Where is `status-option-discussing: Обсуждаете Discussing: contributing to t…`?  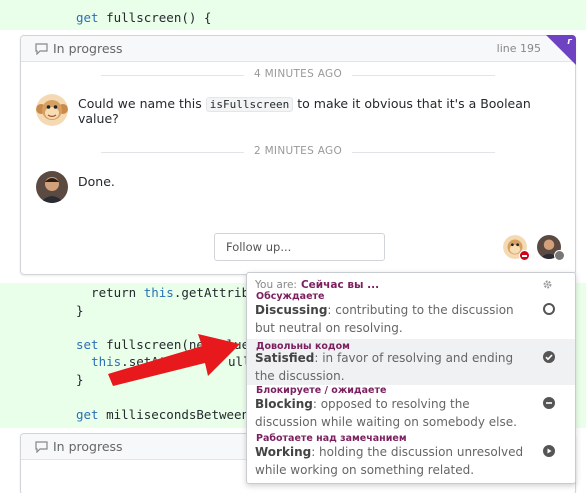
status-option-discussing: Обсуждаете Discussing: contributing to t… is located at coordinates (411, 315).